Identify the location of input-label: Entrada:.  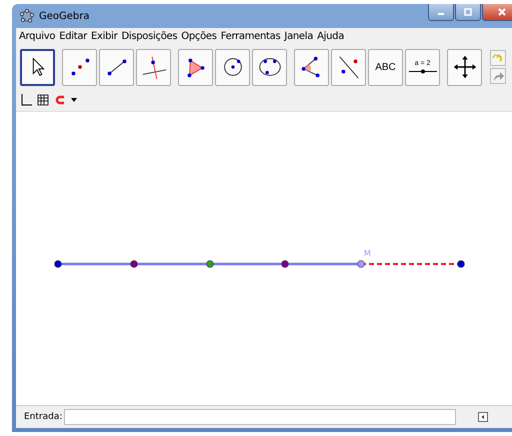
(43, 417).